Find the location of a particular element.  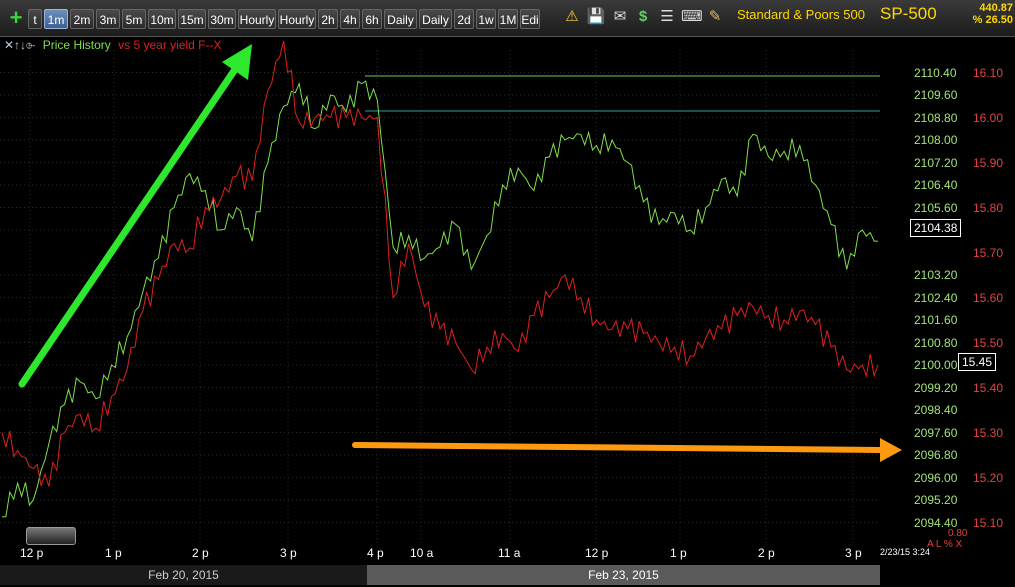

alx-value: 0.80 is located at coordinates (958, 533).